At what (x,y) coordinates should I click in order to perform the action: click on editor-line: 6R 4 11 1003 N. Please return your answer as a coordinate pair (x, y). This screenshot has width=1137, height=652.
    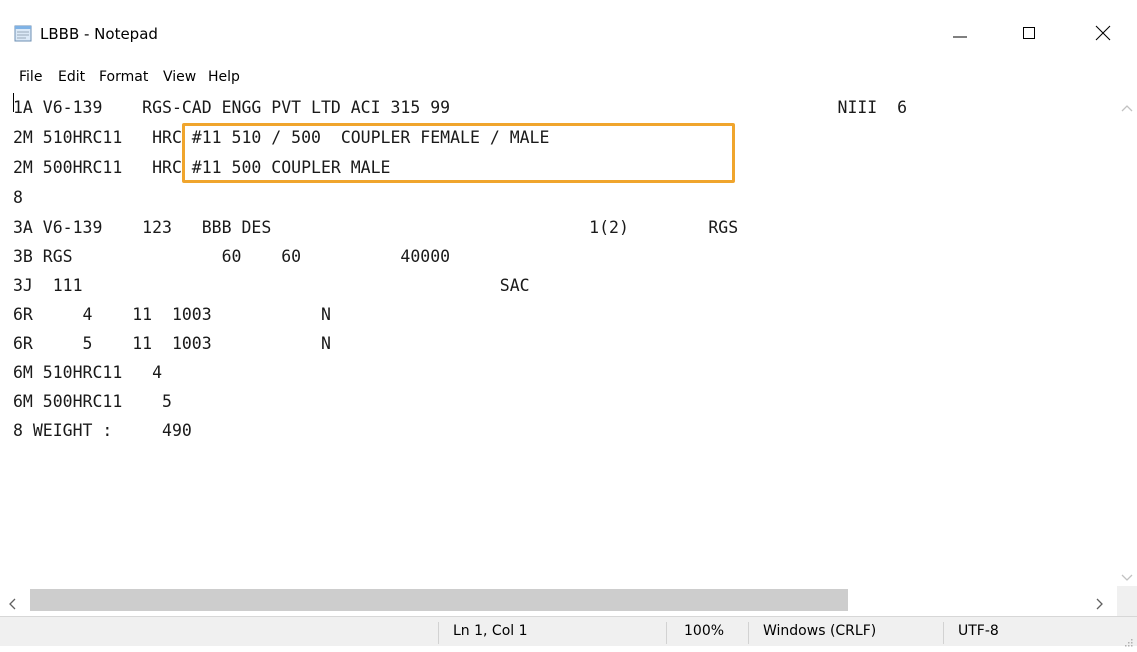
    Looking at the image, I should click on (172, 314).